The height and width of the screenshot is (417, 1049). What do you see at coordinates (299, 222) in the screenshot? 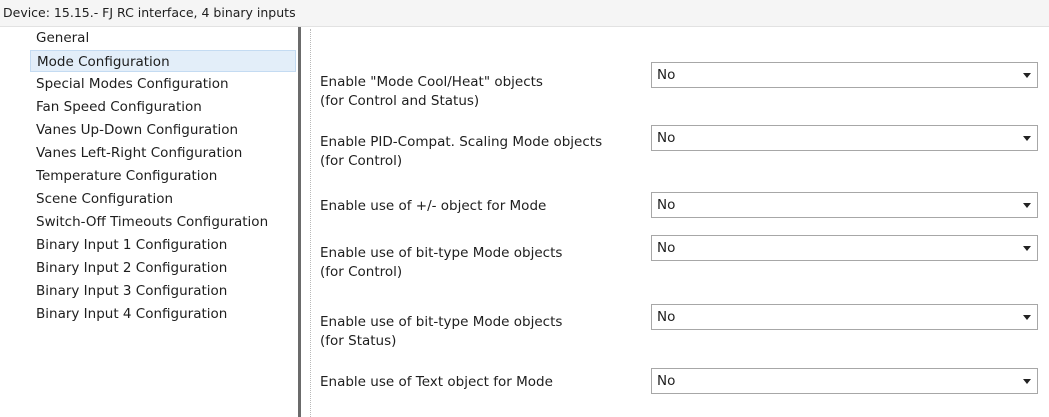
I see `pane-splitter` at bounding box center [299, 222].